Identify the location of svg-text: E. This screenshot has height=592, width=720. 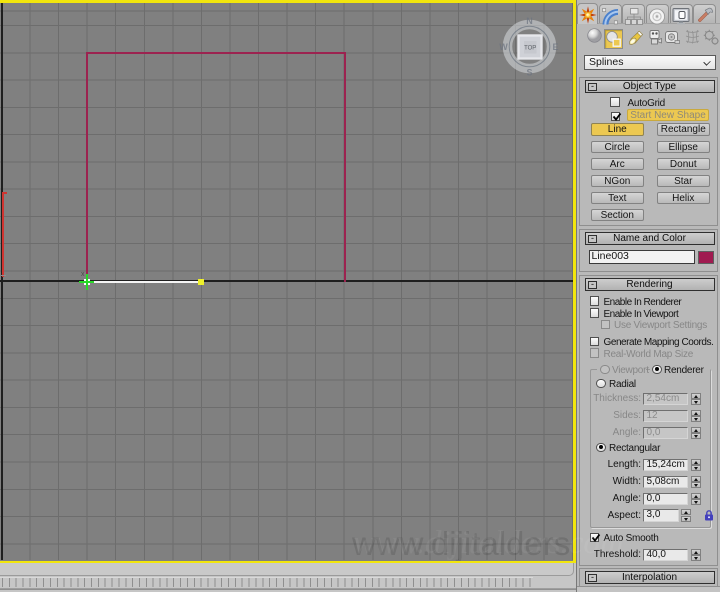
(555, 47).